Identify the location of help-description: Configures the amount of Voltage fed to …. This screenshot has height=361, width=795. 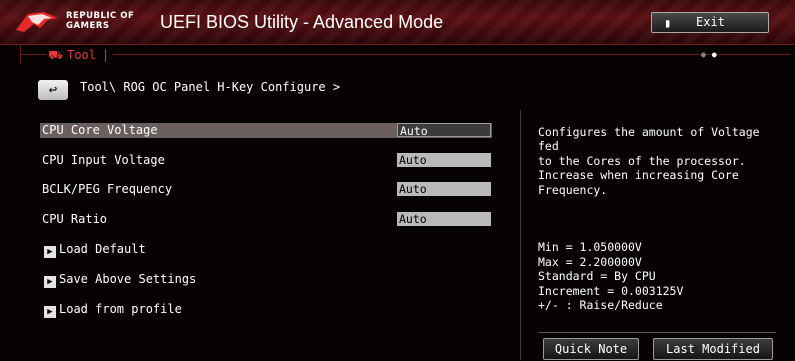
(649, 160).